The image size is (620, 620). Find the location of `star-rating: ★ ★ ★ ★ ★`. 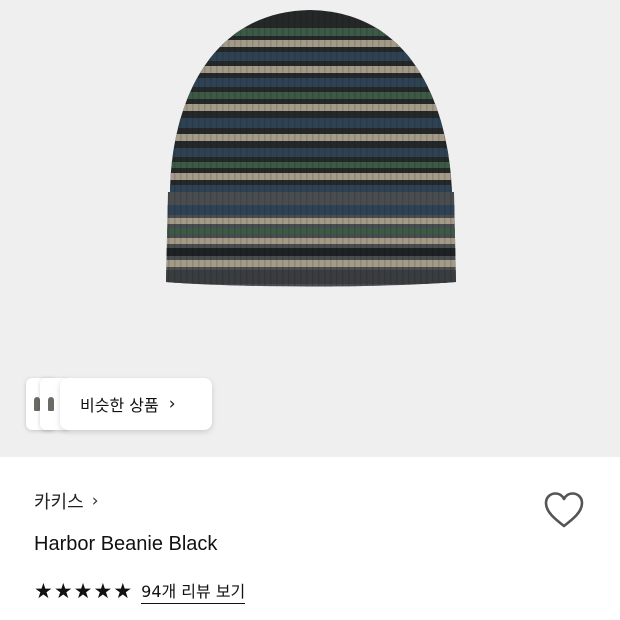

star-rating: ★ ★ ★ ★ ★ is located at coordinates (83, 591).